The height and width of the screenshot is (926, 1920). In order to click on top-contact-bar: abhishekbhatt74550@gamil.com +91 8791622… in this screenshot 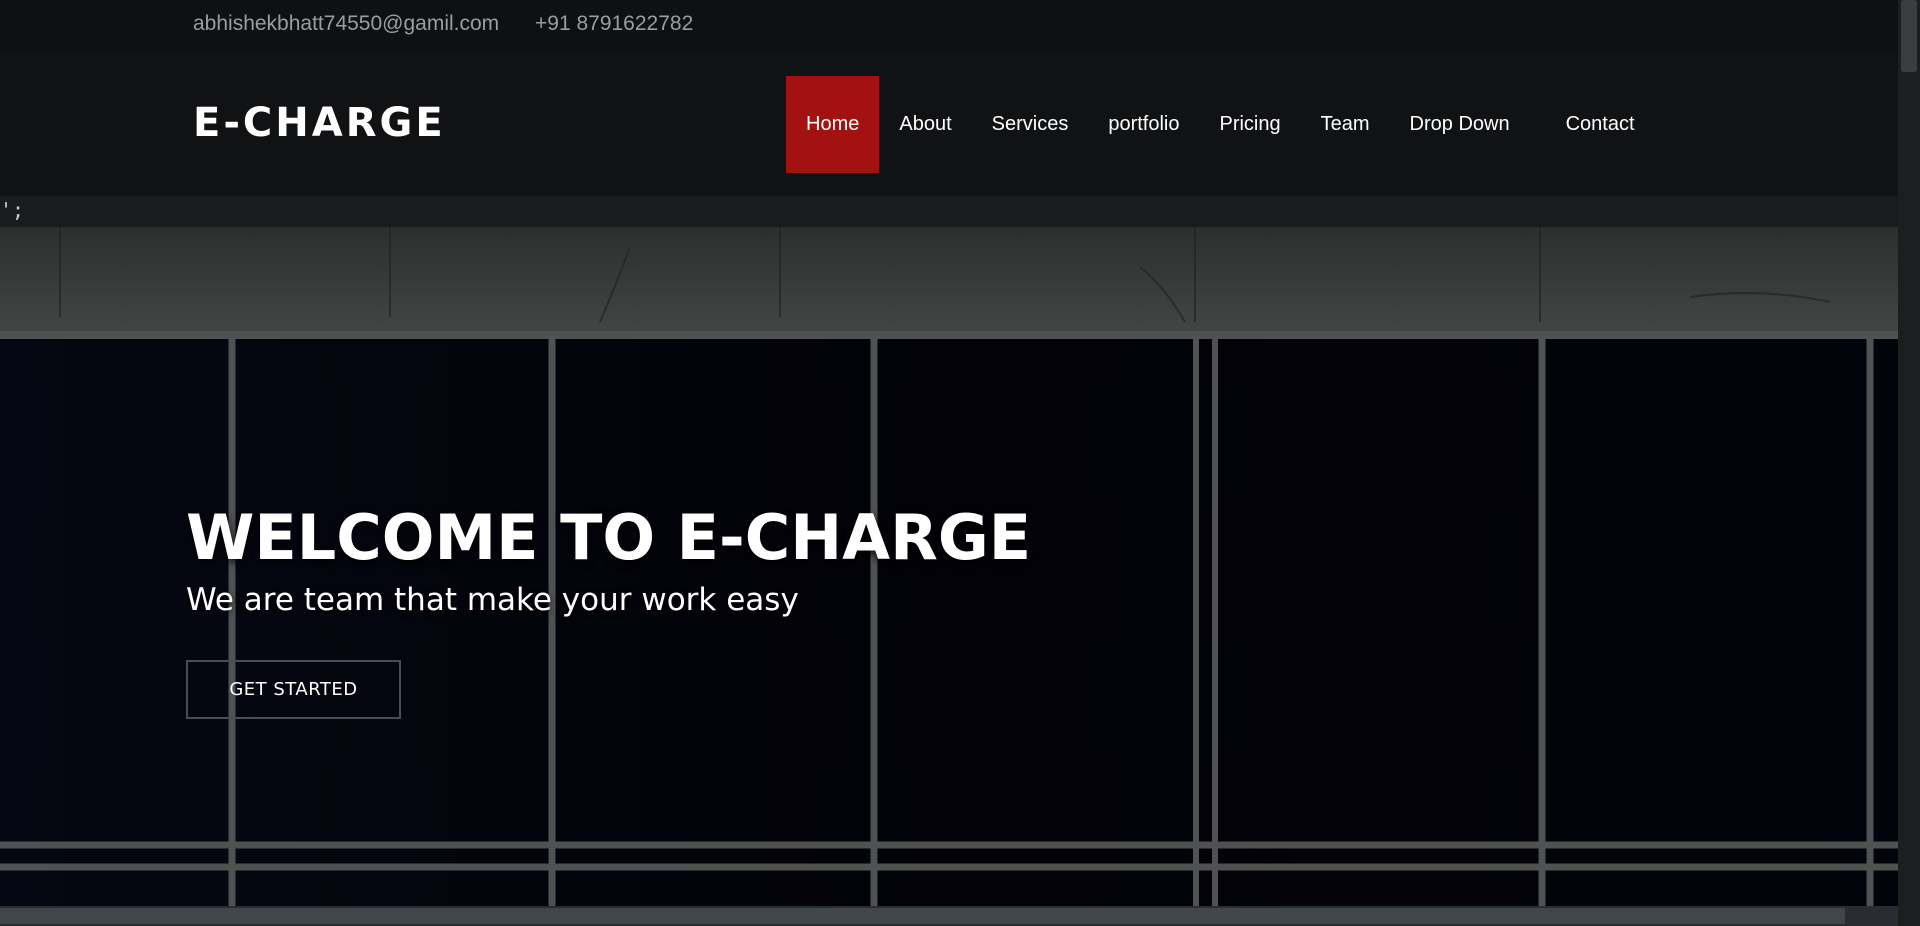, I will do `click(949, 26)`.